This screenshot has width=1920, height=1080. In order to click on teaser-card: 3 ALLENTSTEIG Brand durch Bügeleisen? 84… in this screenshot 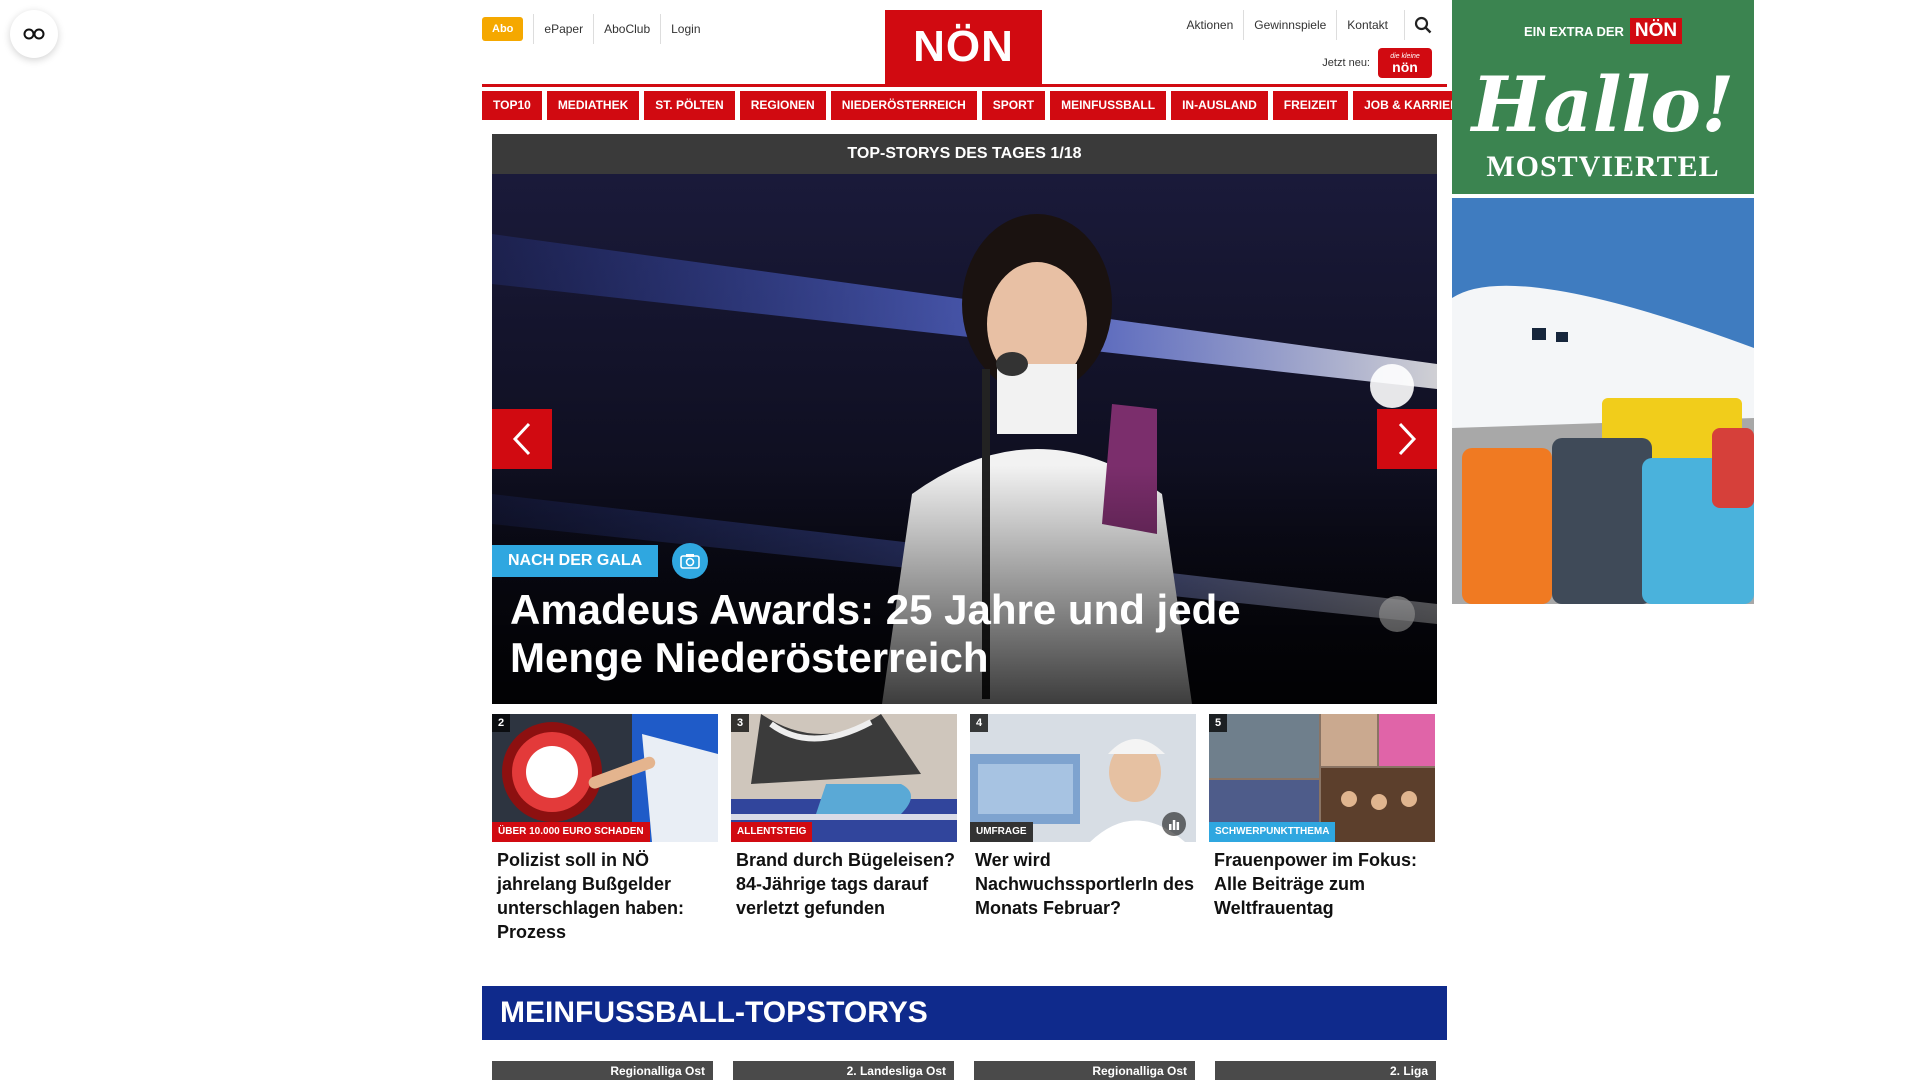, I will do `click(844, 829)`.